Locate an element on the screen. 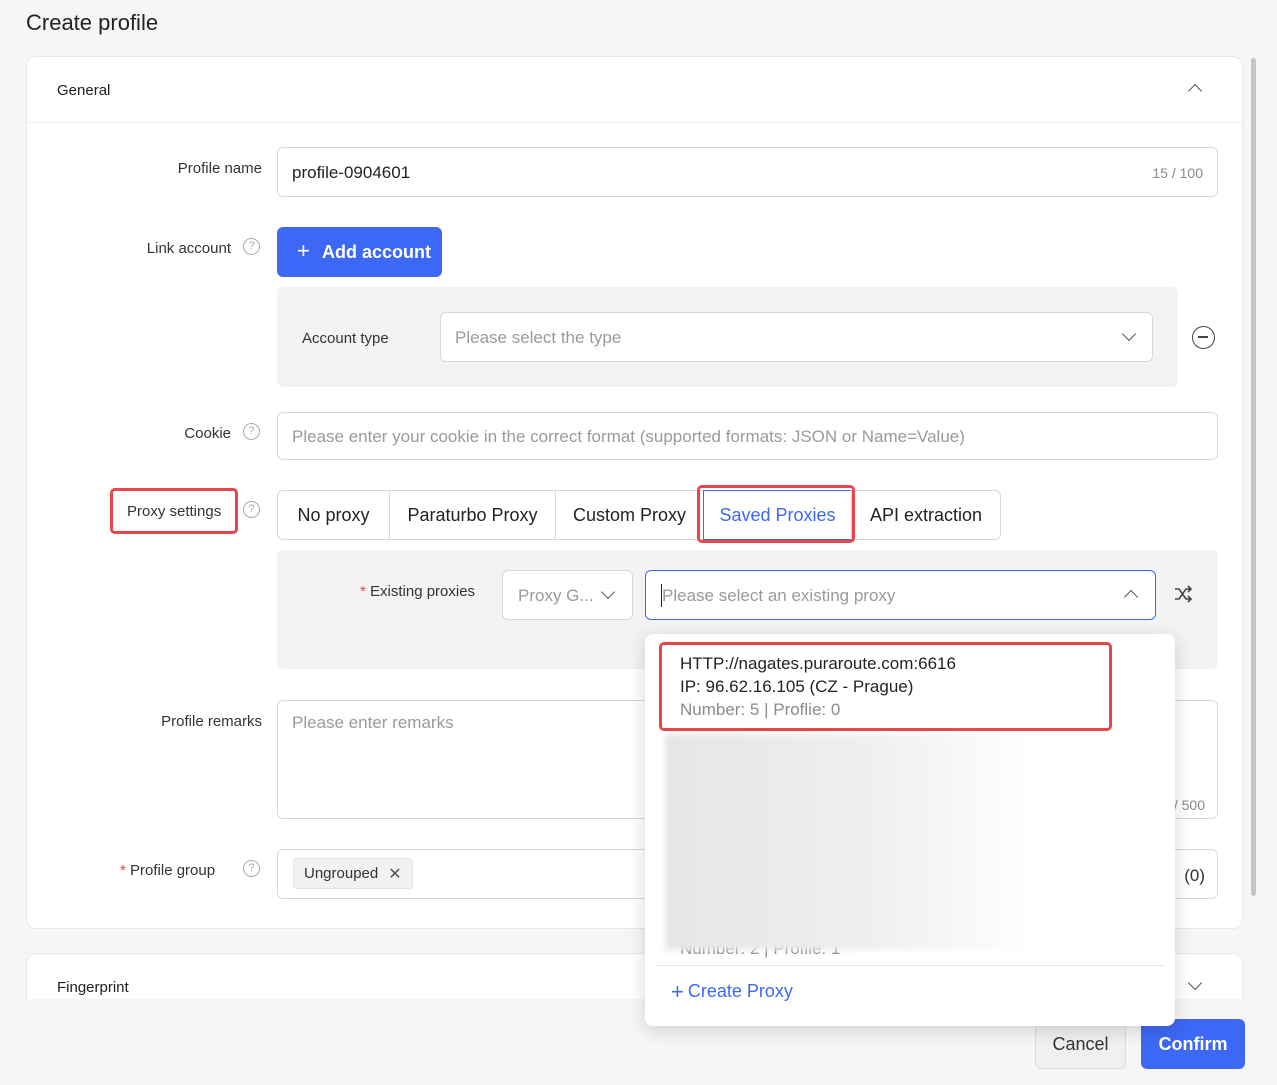 This screenshot has width=1277, height=1085. create-proxy-button: + Create Proxy is located at coordinates (732, 991).